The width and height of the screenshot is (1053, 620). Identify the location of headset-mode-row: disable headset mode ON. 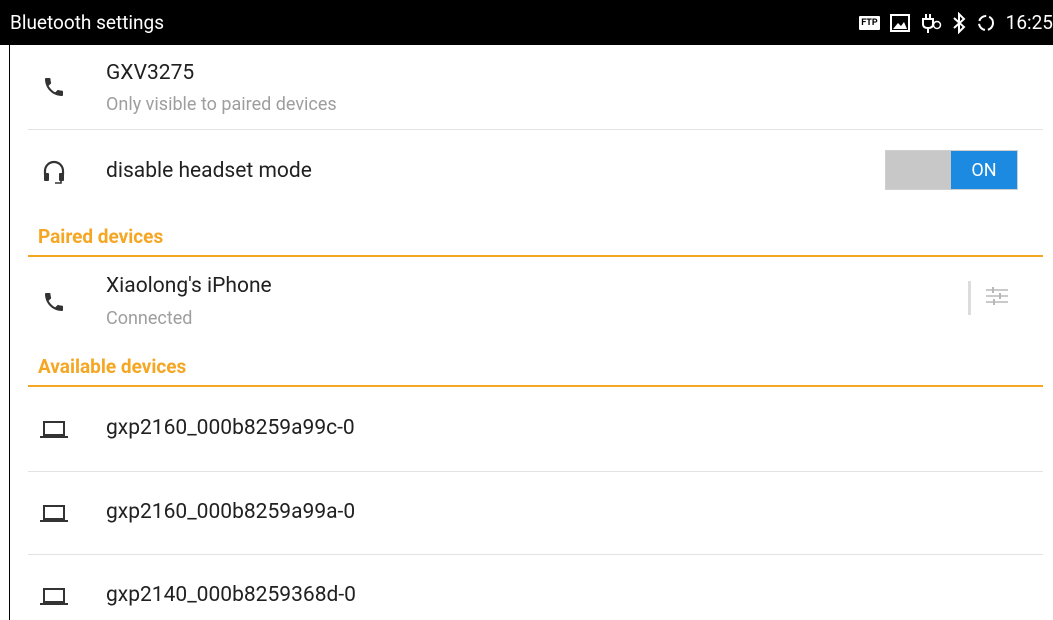
(531, 172).